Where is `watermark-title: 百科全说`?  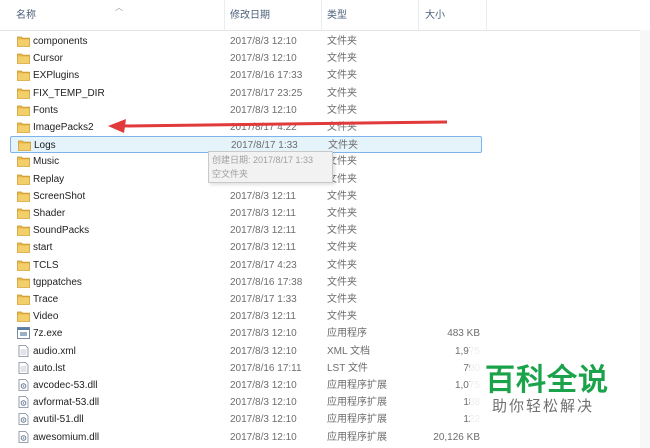 watermark-title: 百科全说 is located at coordinates (547, 380).